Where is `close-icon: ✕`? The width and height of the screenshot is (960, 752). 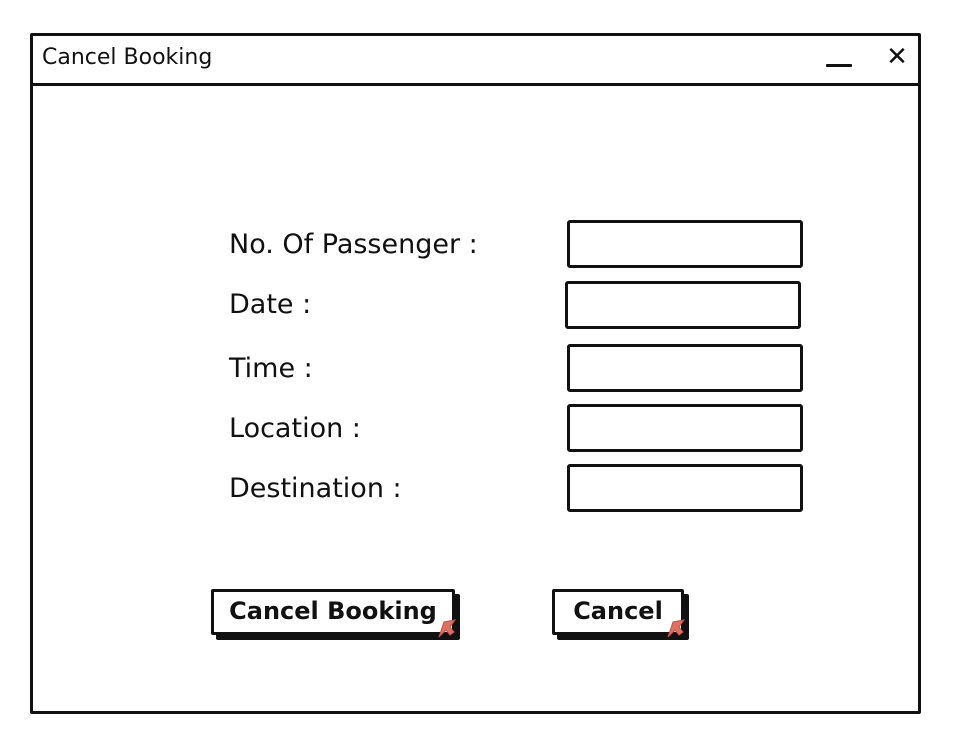 close-icon: ✕ is located at coordinates (897, 57).